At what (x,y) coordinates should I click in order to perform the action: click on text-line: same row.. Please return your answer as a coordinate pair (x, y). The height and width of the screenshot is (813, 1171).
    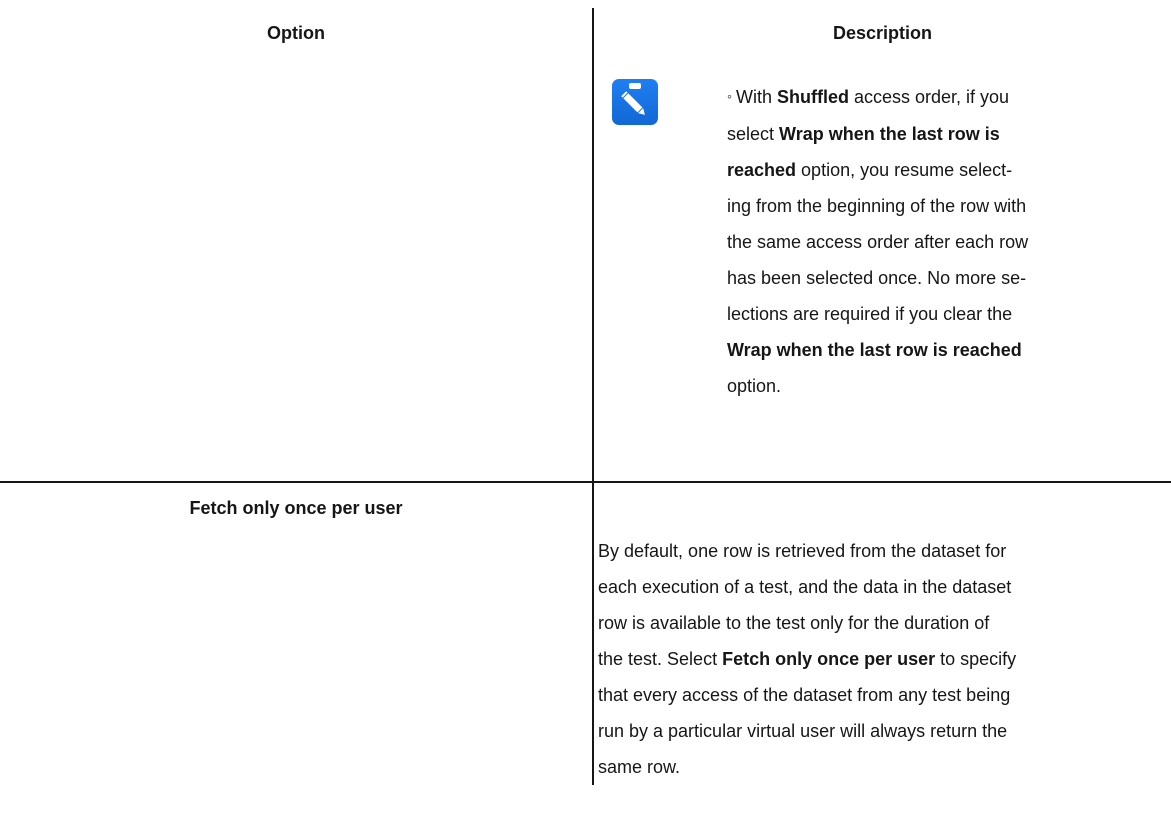
    Looking at the image, I should click on (878, 767).